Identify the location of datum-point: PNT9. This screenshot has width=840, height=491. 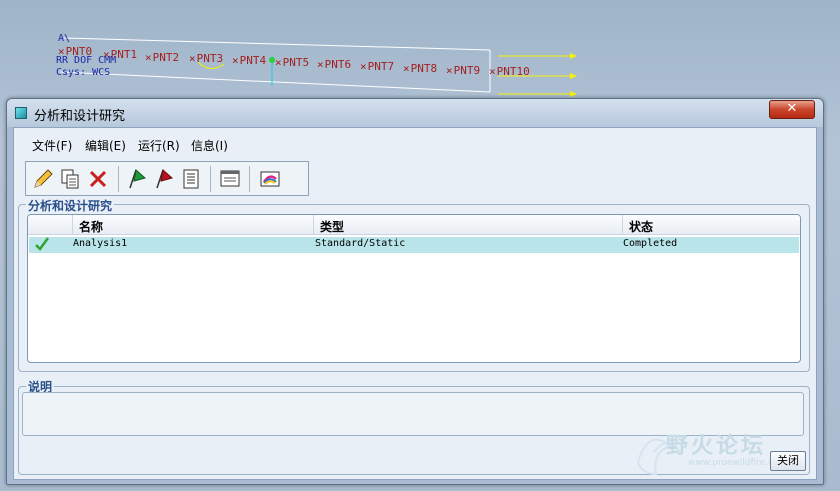
(463, 70).